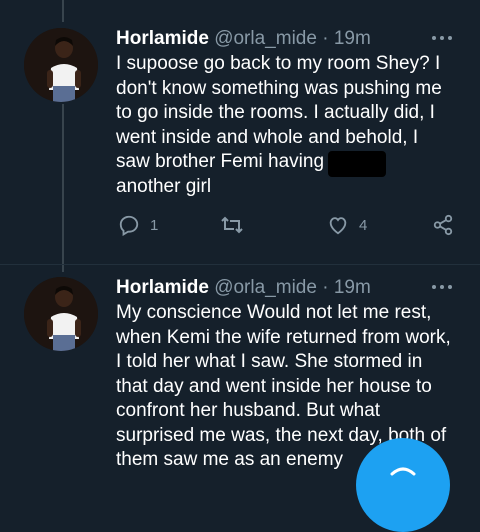 Image resolution: width=480 pixels, height=532 pixels. I want to click on like-icon, so click(338, 226).